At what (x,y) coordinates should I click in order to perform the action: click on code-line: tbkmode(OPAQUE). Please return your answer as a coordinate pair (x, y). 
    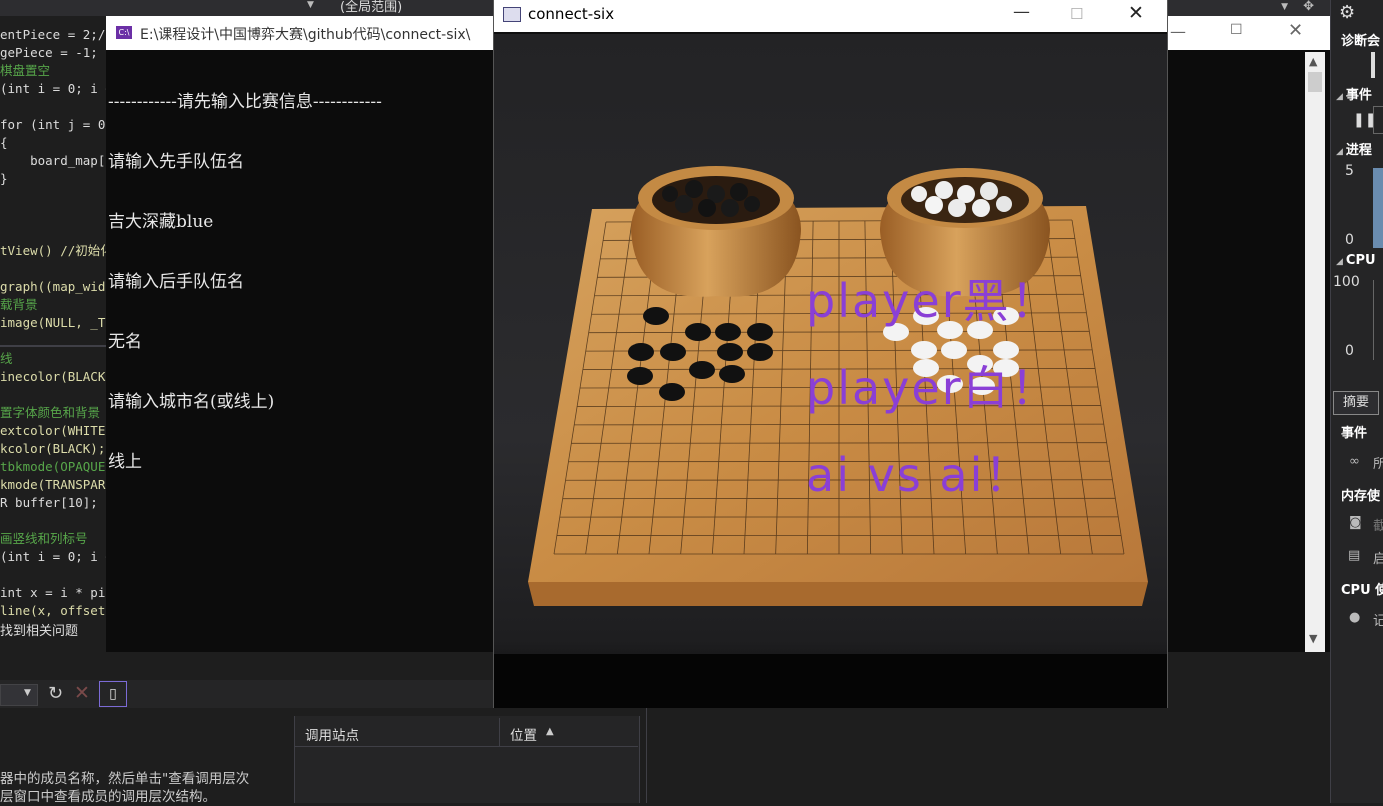
    Looking at the image, I should click on (56, 467).